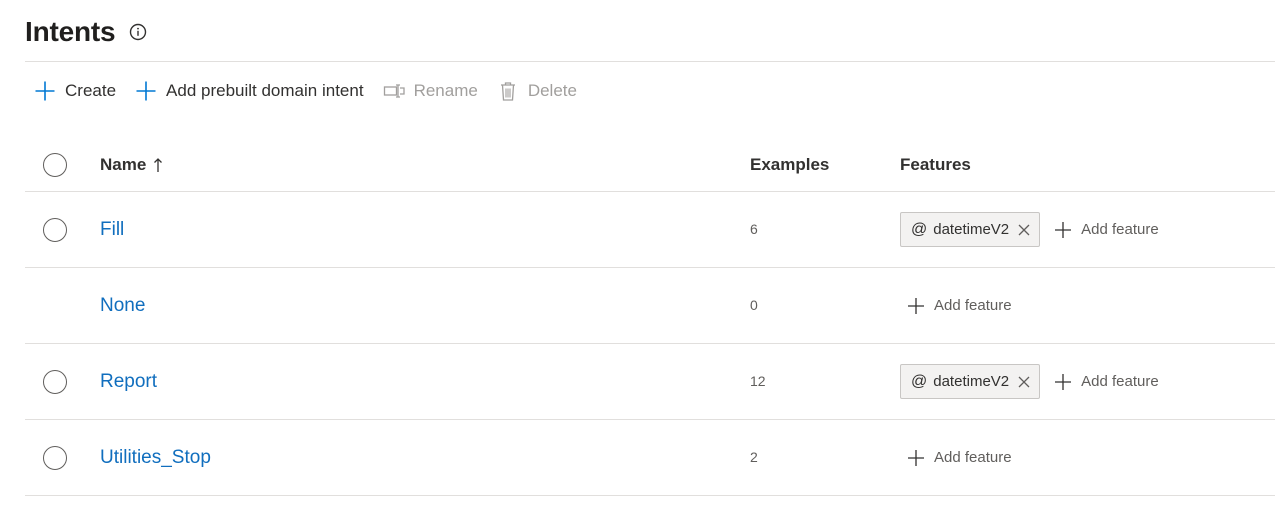 The width and height of the screenshot is (1275, 531). I want to click on select-all-cell, so click(62, 164).